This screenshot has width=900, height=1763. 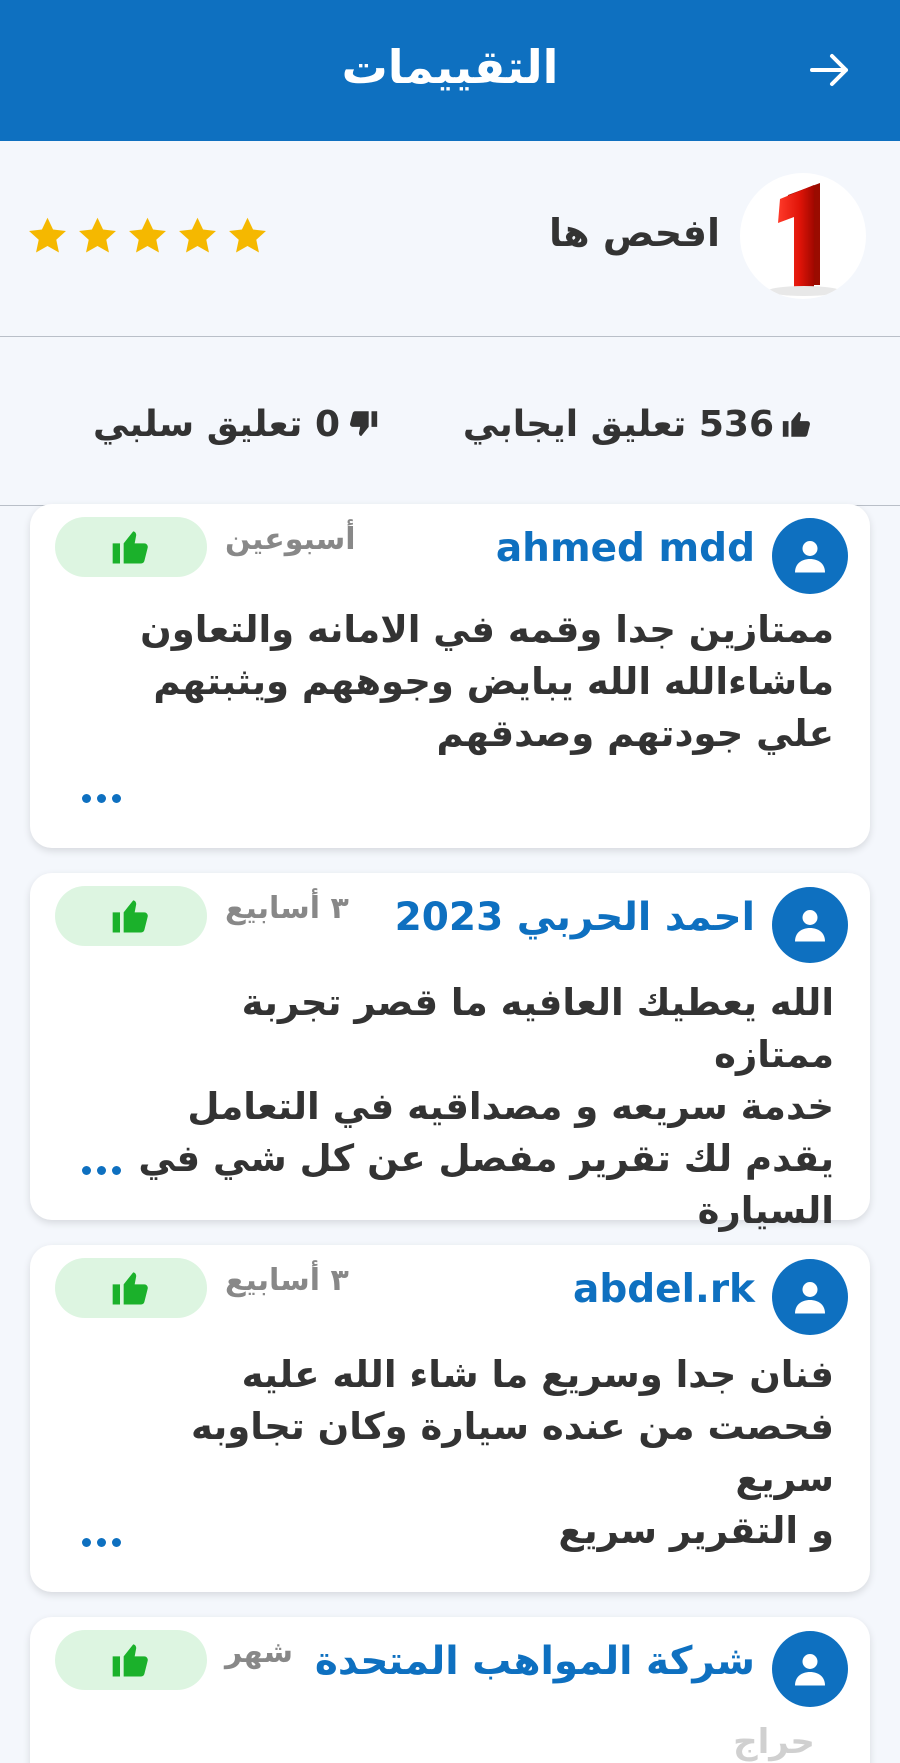 What do you see at coordinates (625, 548) in the screenshot?
I see `reviewer-name: ahmed mdd` at bounding box center [625, 548].